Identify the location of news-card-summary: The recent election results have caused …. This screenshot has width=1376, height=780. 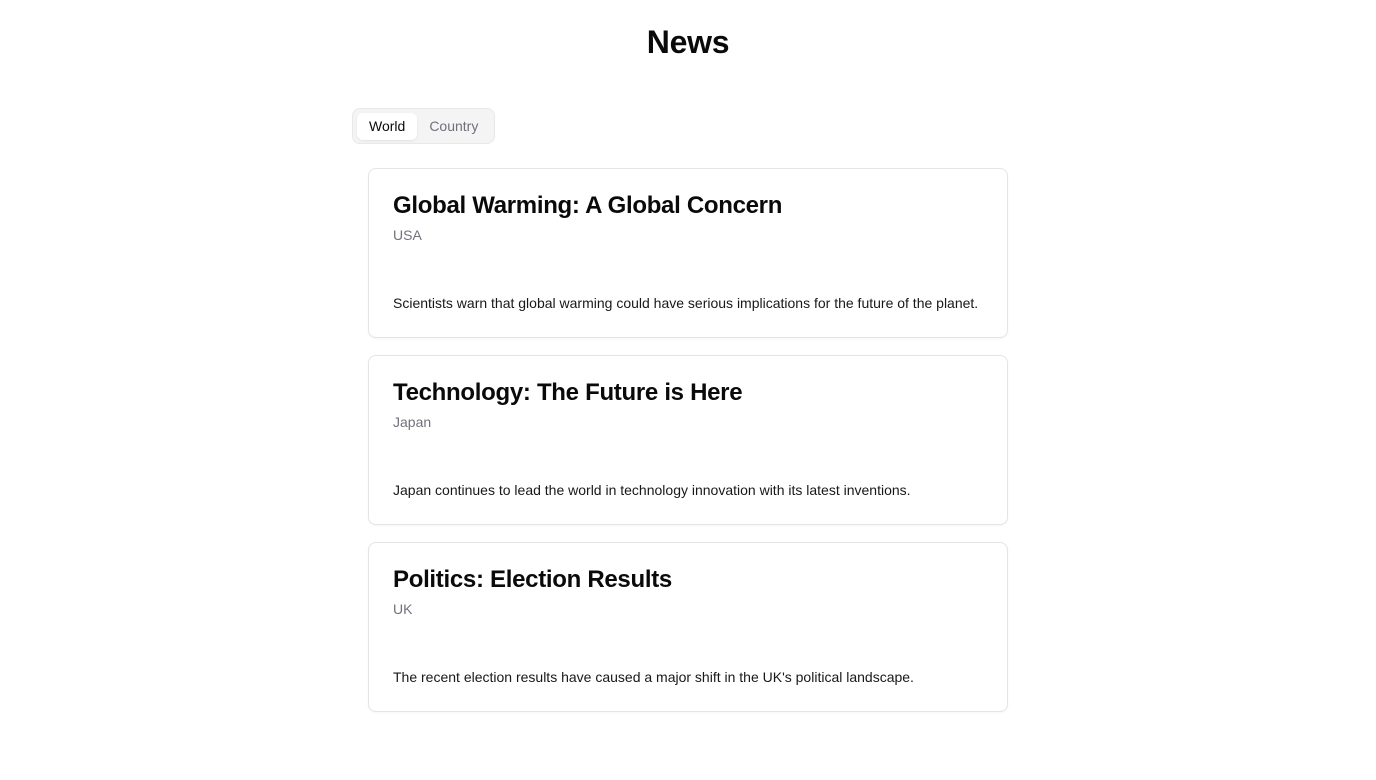
(653, 677).